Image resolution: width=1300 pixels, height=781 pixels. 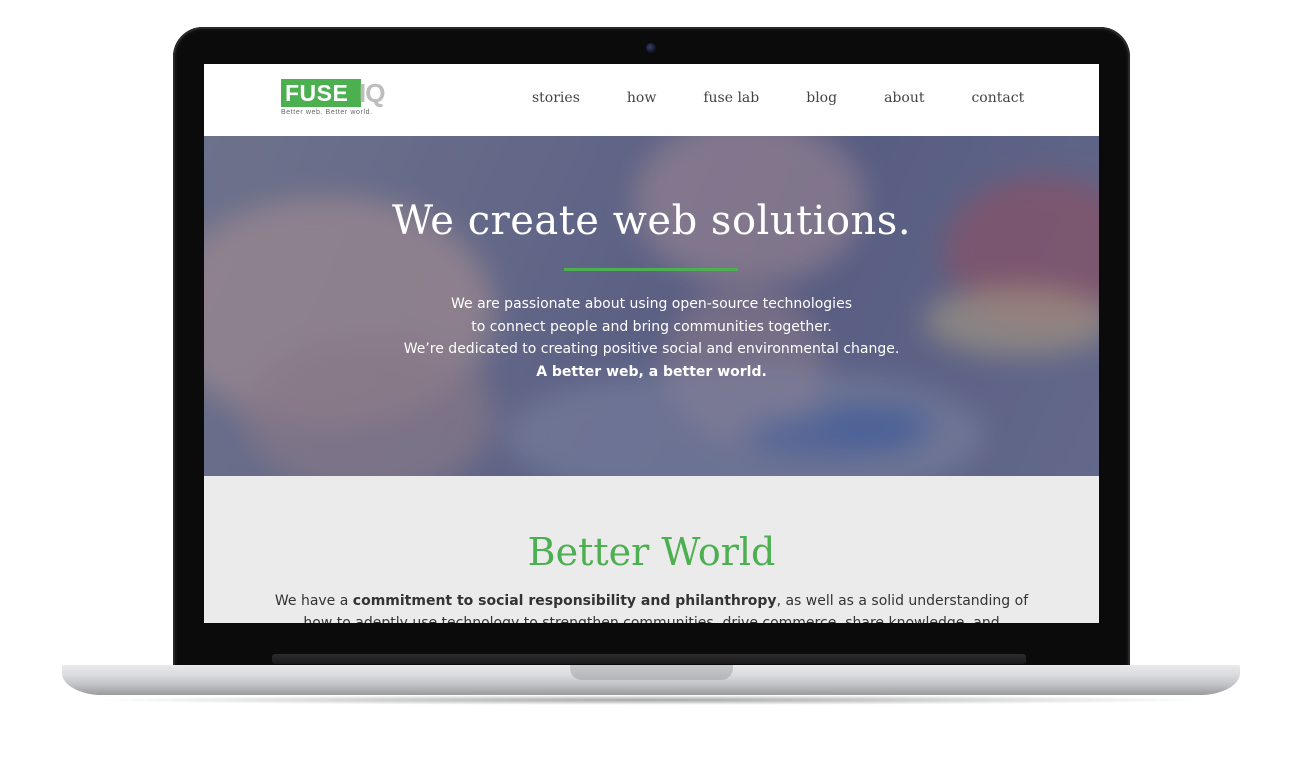 I want to click on nav-about: about, so click(x=904, y=98).